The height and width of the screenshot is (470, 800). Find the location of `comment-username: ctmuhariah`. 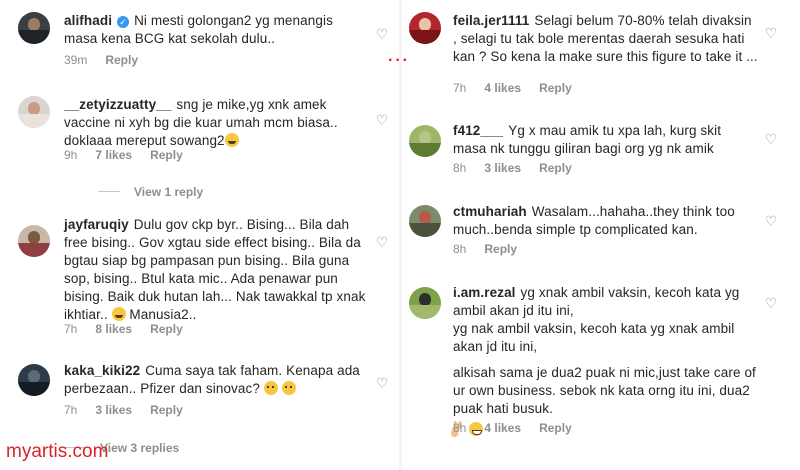

comment-username: ctmuhariah is located at coordinates (490, 211).